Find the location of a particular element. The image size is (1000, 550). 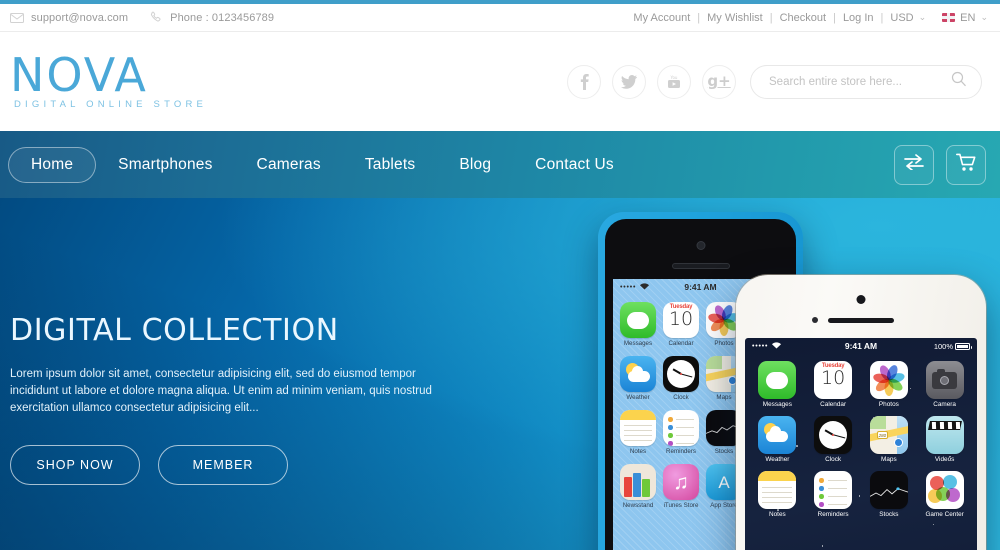

social-links: You g+ is located at coordinates (651, 81).